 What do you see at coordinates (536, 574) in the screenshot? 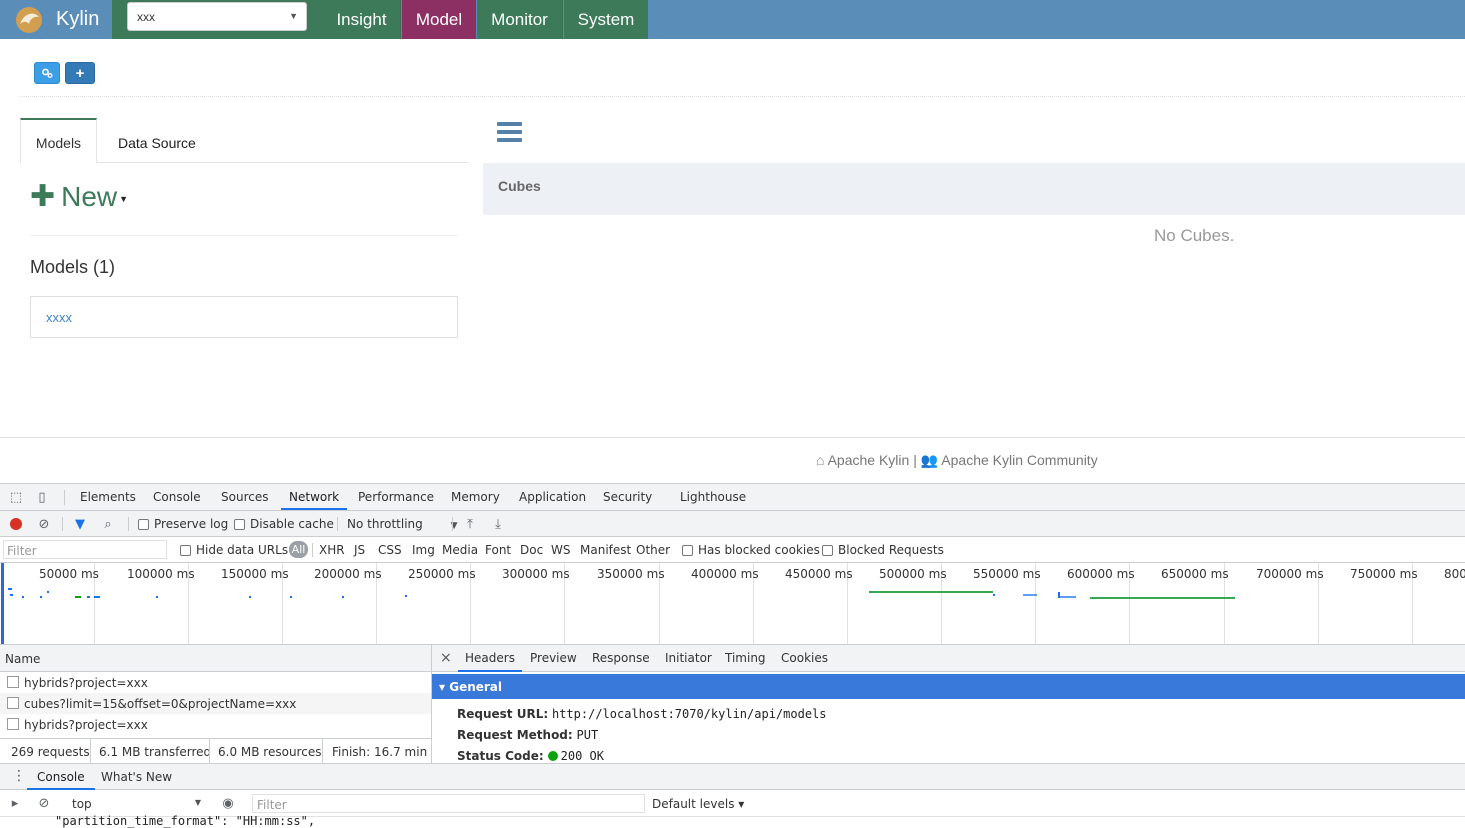
I see `timeline-tick: 300000 ms` at bounding box center [536, 574].